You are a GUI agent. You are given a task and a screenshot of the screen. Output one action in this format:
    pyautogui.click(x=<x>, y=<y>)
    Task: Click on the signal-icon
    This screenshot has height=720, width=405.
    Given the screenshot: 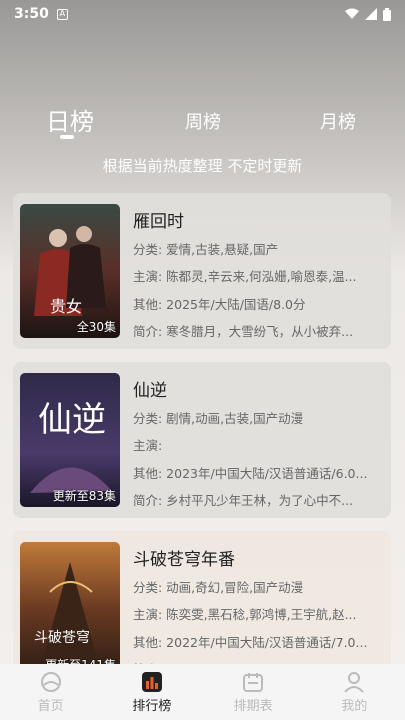 What is the action you would take?
    pyautogui.click(x=371, y=14)
    